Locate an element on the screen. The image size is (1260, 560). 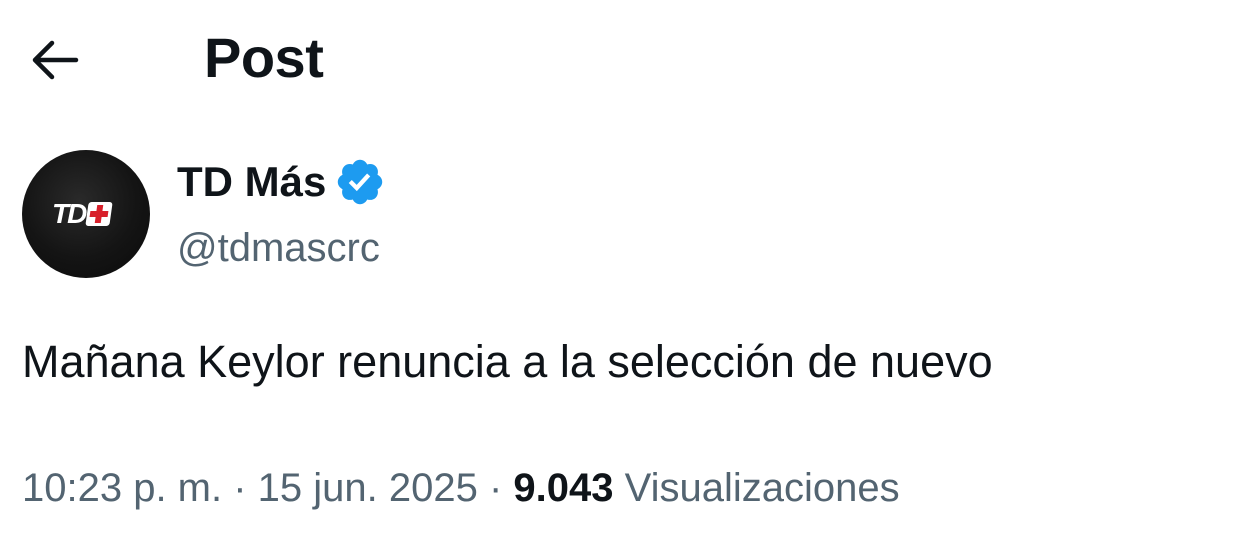
verified-badge-icon is located at coordinates (360, 182).